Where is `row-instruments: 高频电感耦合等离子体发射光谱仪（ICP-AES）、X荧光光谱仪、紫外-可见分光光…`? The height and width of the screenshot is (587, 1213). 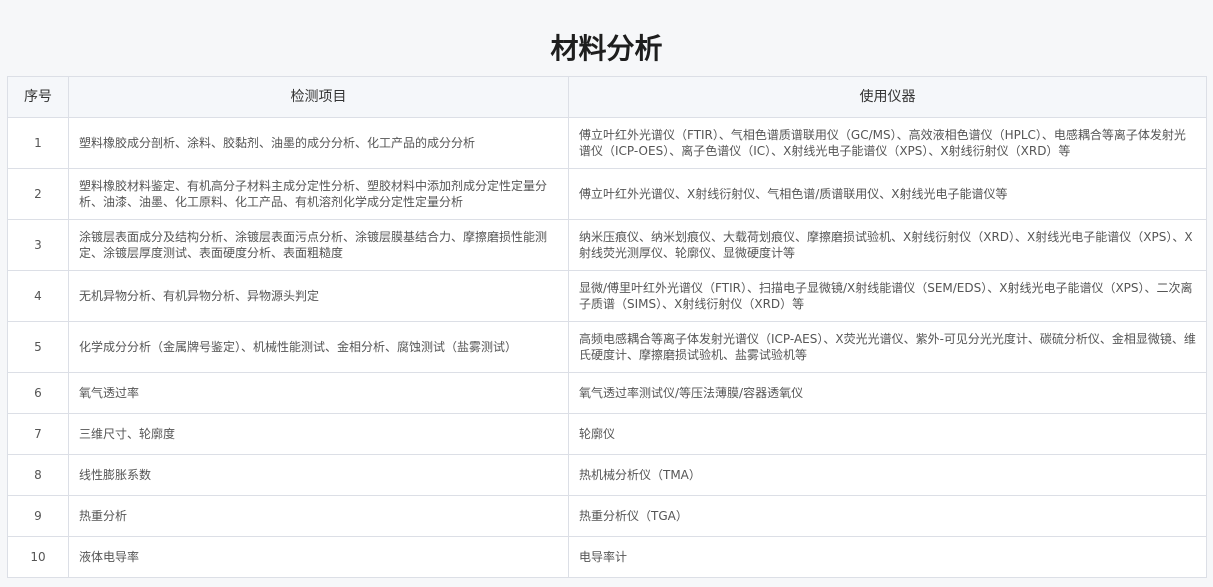 row-instruments: 高频电感耦合等离子体发射光谱仪（ICP-AES）、X荧光光谱仪、紫外-可见分光光… is located at coordinates (887, 347).